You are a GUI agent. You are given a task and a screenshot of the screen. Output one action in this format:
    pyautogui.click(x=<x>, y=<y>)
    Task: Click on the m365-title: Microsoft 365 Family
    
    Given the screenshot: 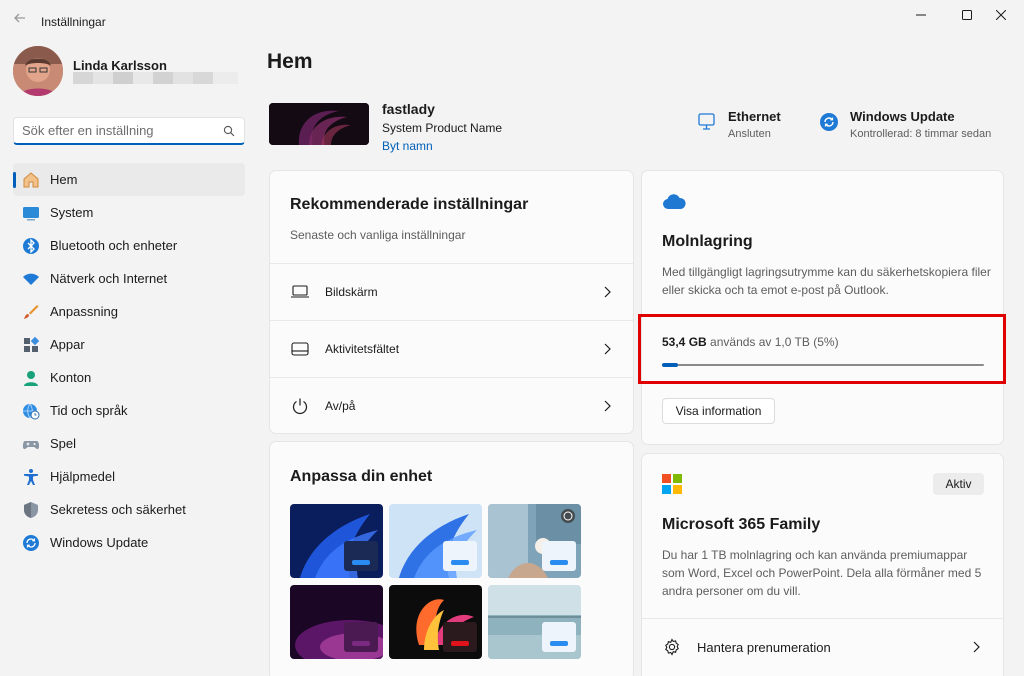 What is the action you would take?
    pyautogui.click(x=741, y=524)
    